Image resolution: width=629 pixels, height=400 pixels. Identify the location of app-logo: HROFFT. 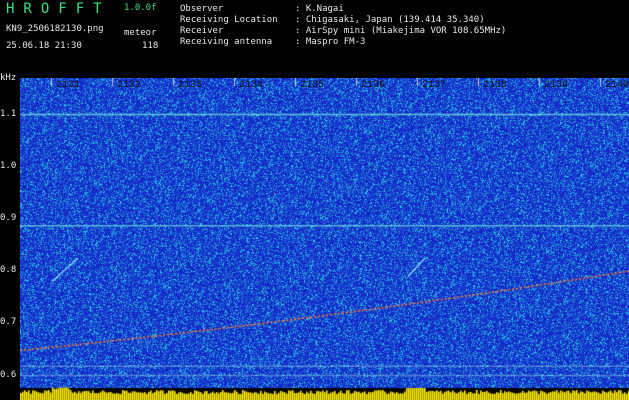
(58, 9).